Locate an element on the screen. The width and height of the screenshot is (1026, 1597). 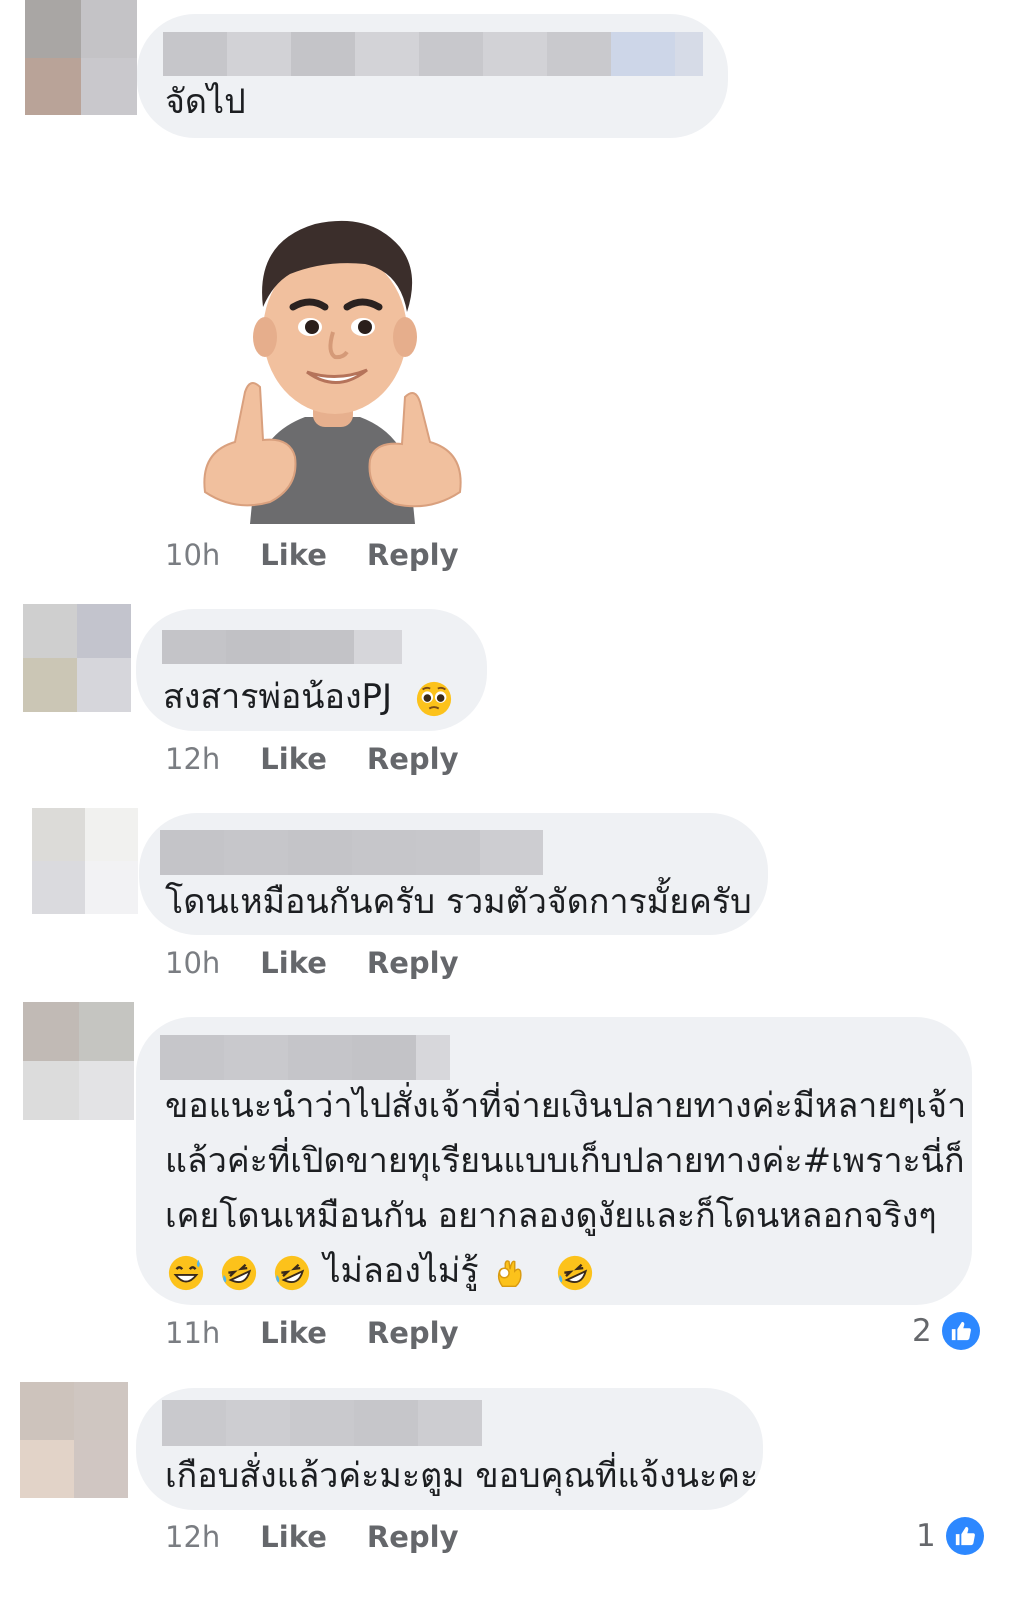
comment-actions: 11h Like Reply is located at coordinates (312, 1333).